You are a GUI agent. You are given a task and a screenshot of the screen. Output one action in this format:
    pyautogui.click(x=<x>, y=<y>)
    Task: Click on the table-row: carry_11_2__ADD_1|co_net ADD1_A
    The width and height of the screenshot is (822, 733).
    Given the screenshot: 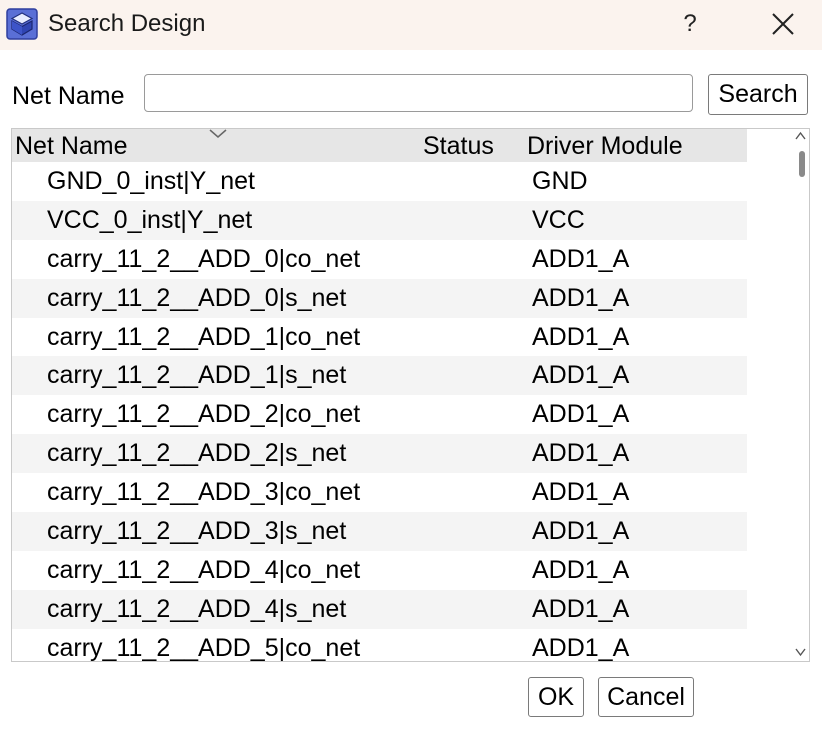 What is the action you would take?
    pyautogui.click(x=379, y=337)
    